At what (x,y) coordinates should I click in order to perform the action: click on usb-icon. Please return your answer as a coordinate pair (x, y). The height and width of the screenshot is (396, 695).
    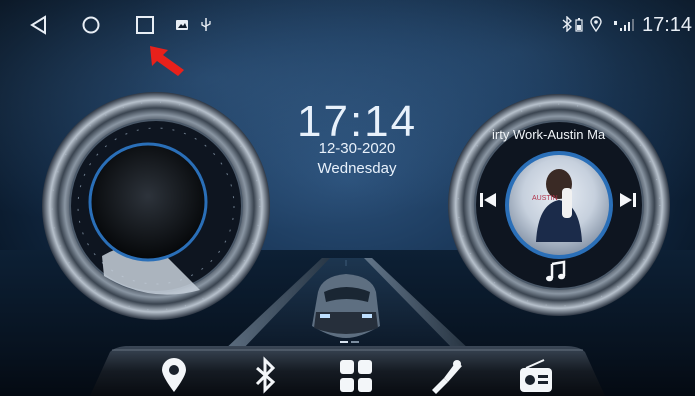
    Looking at the image, I should click on (206, 24).